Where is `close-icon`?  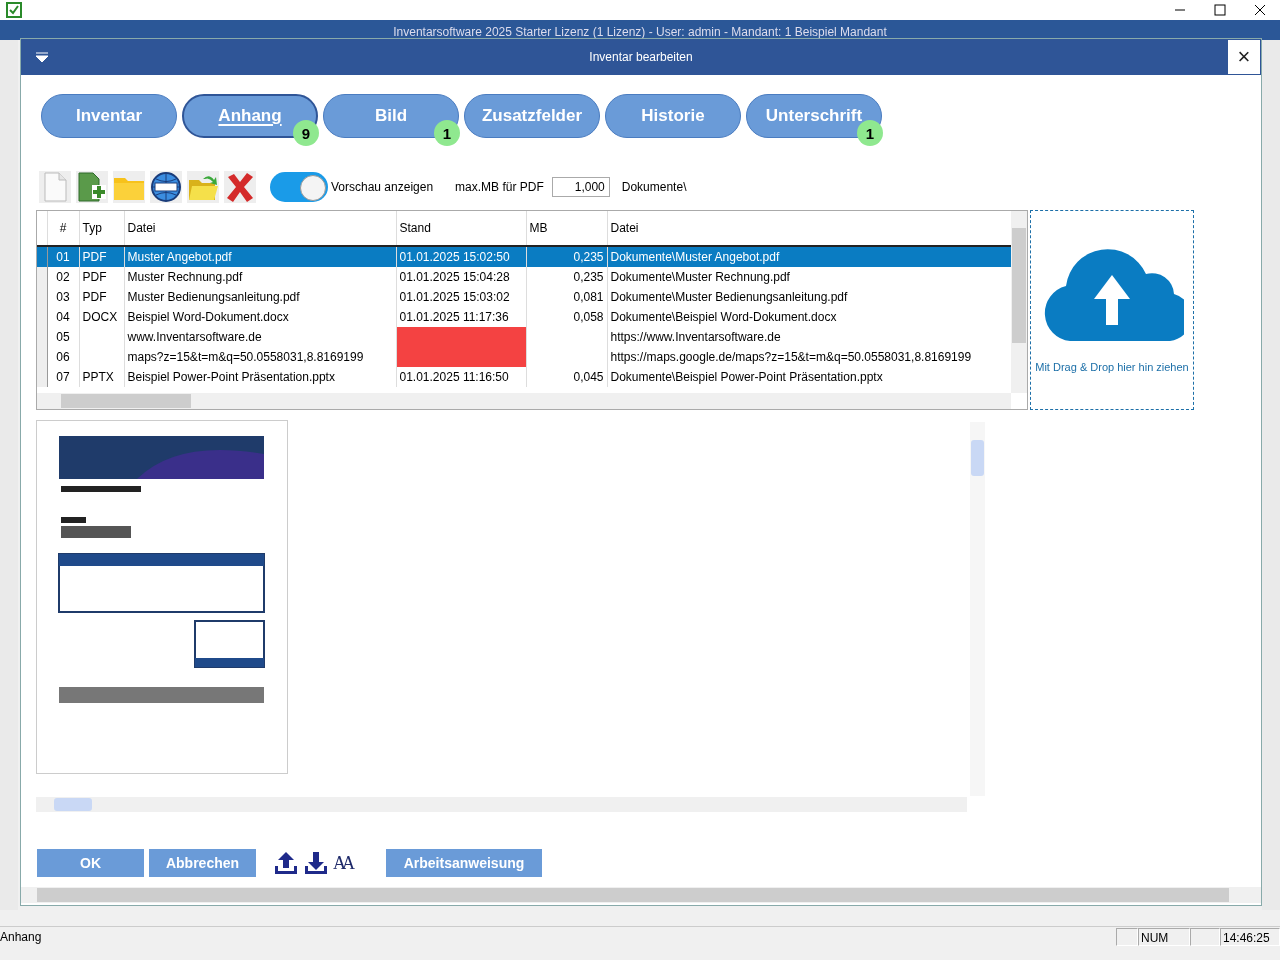 close-icon is located at coordinates (1260, 10).